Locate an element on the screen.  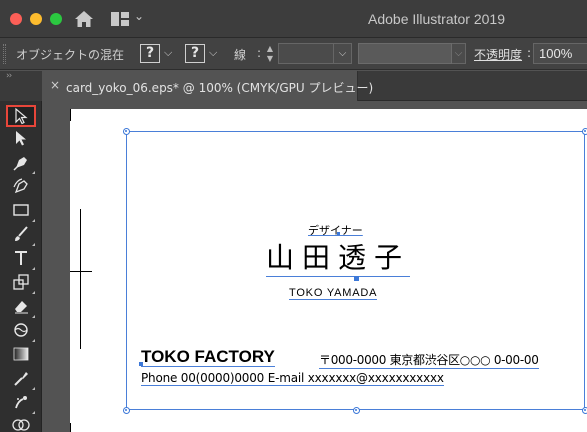
tools-panel is located at coordinates (21, 266).